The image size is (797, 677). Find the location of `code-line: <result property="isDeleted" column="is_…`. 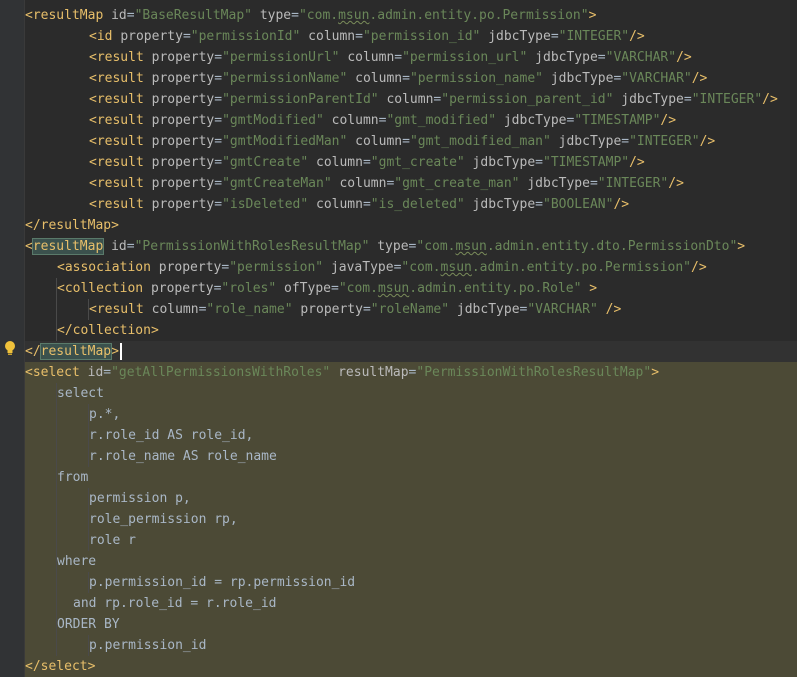

code-line: <result property="isDeleted" column="is_… is located at coordinates (411, 204).